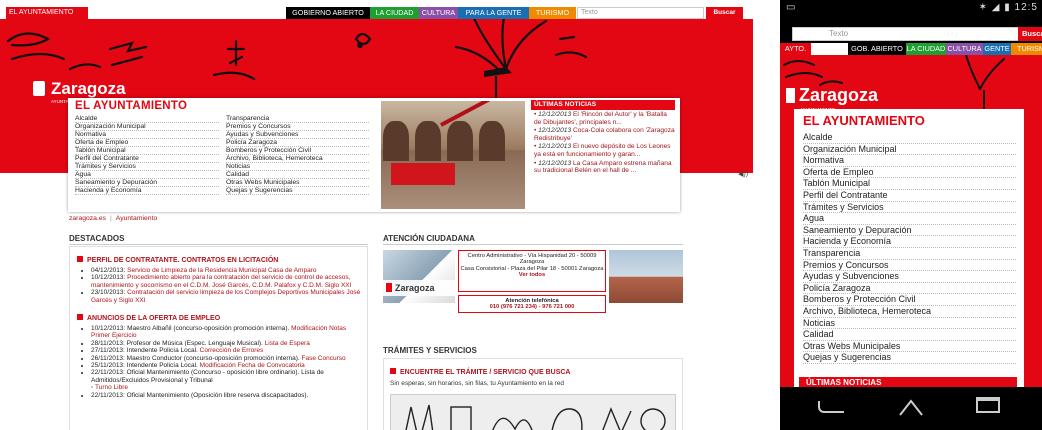 The height and width of the screenshot is (430, 1042). What do you see at coordinates (909, 277) in the screenshot?
I see `mobile-menu-link: Ayudas y Subvenciones` at bounding box center [909, 277].